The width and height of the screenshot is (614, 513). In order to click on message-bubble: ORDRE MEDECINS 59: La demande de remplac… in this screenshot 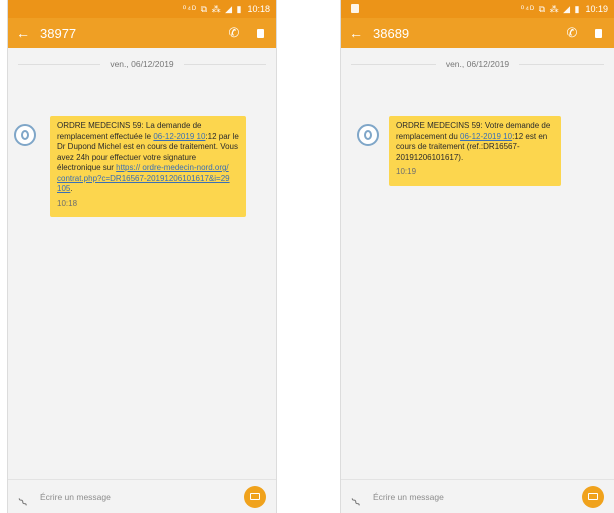, I will do `click(148, 166)`.